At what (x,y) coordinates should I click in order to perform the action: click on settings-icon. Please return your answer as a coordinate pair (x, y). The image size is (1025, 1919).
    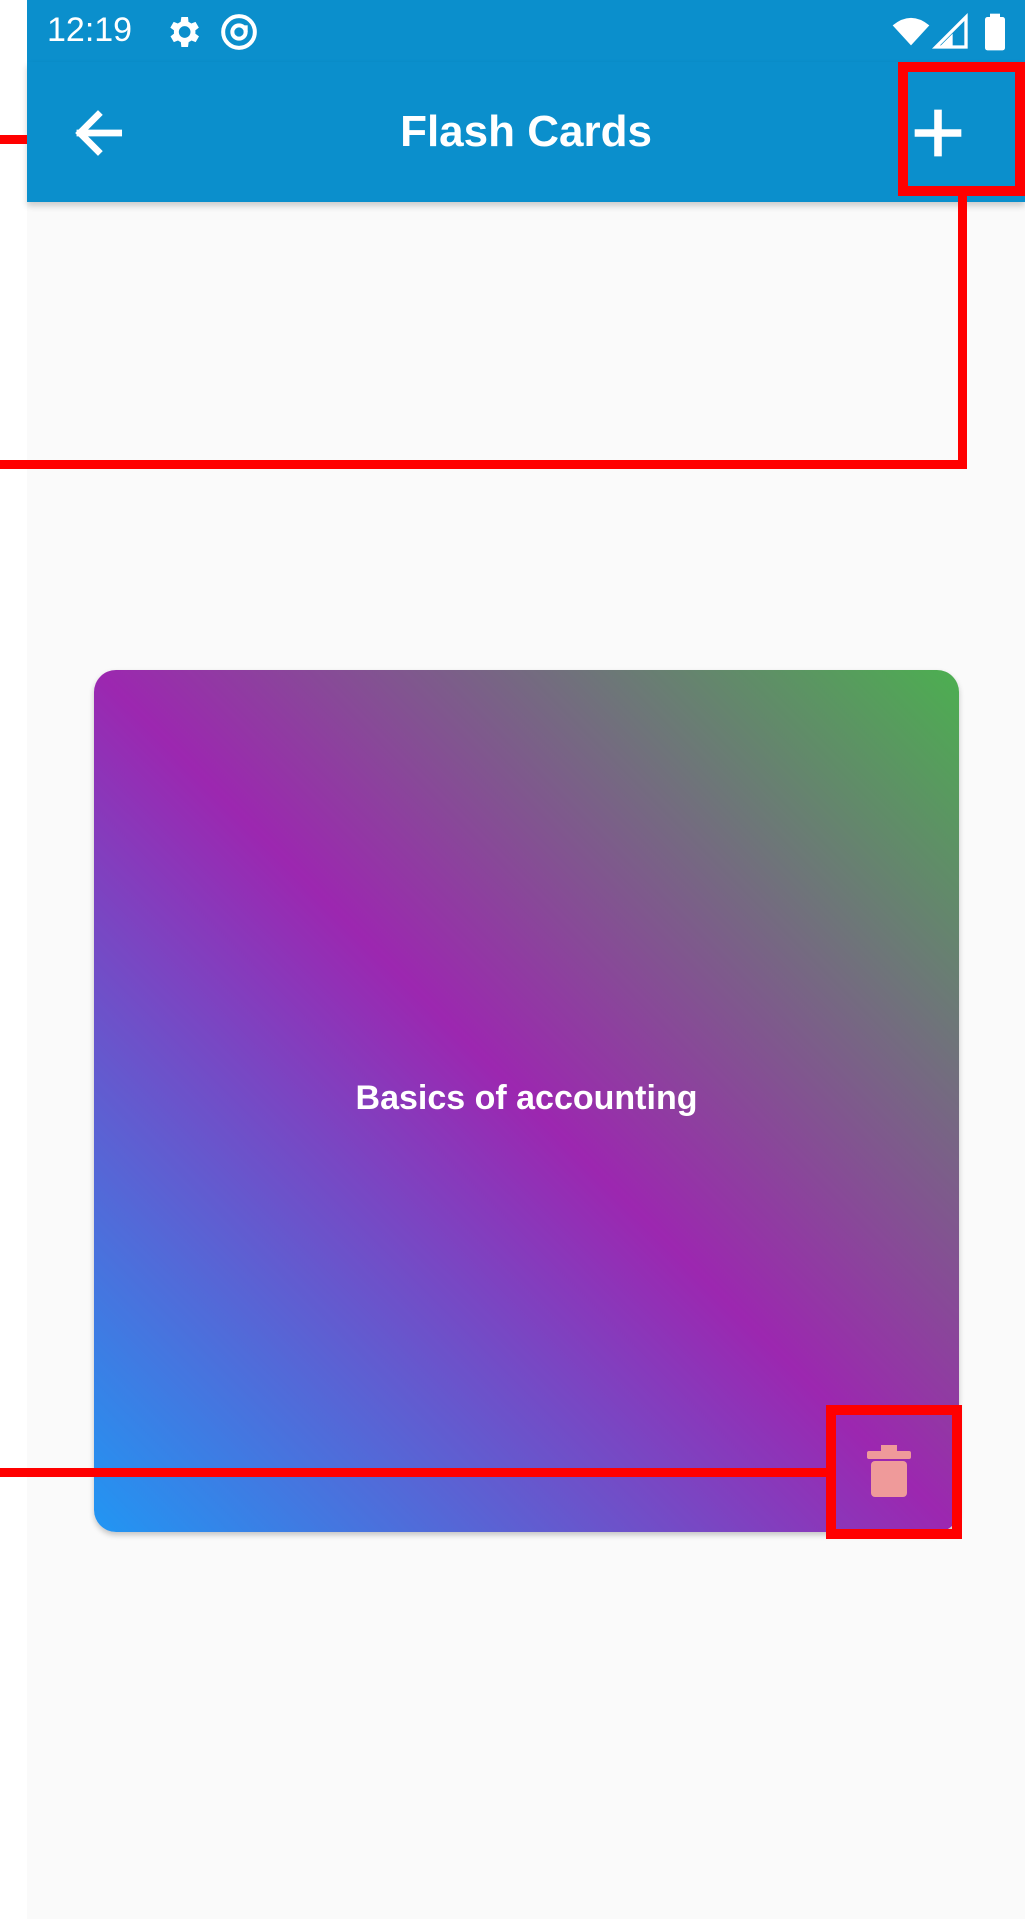
    Looking at the image, I should click on (184, 32).